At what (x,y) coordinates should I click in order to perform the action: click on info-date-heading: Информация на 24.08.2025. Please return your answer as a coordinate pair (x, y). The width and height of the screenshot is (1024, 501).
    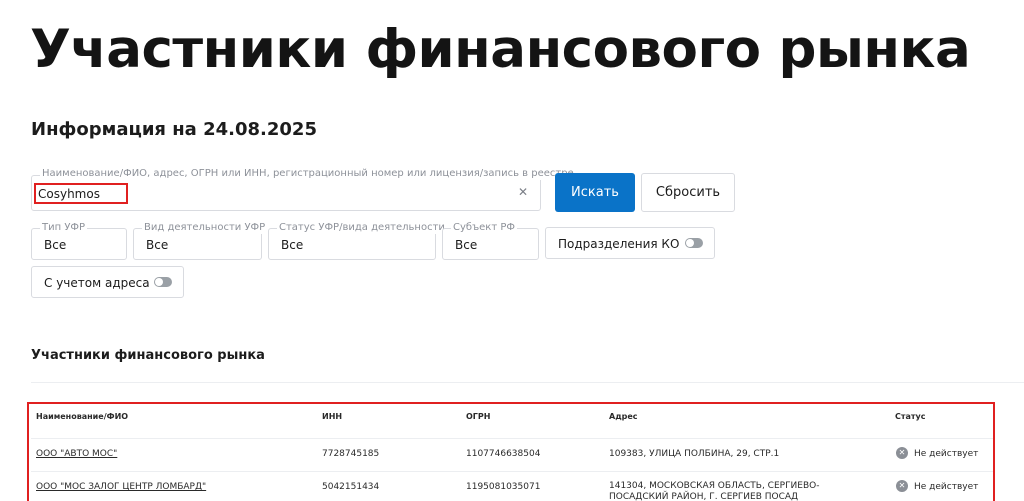
    Looking at the image, I should click on (174, 129).